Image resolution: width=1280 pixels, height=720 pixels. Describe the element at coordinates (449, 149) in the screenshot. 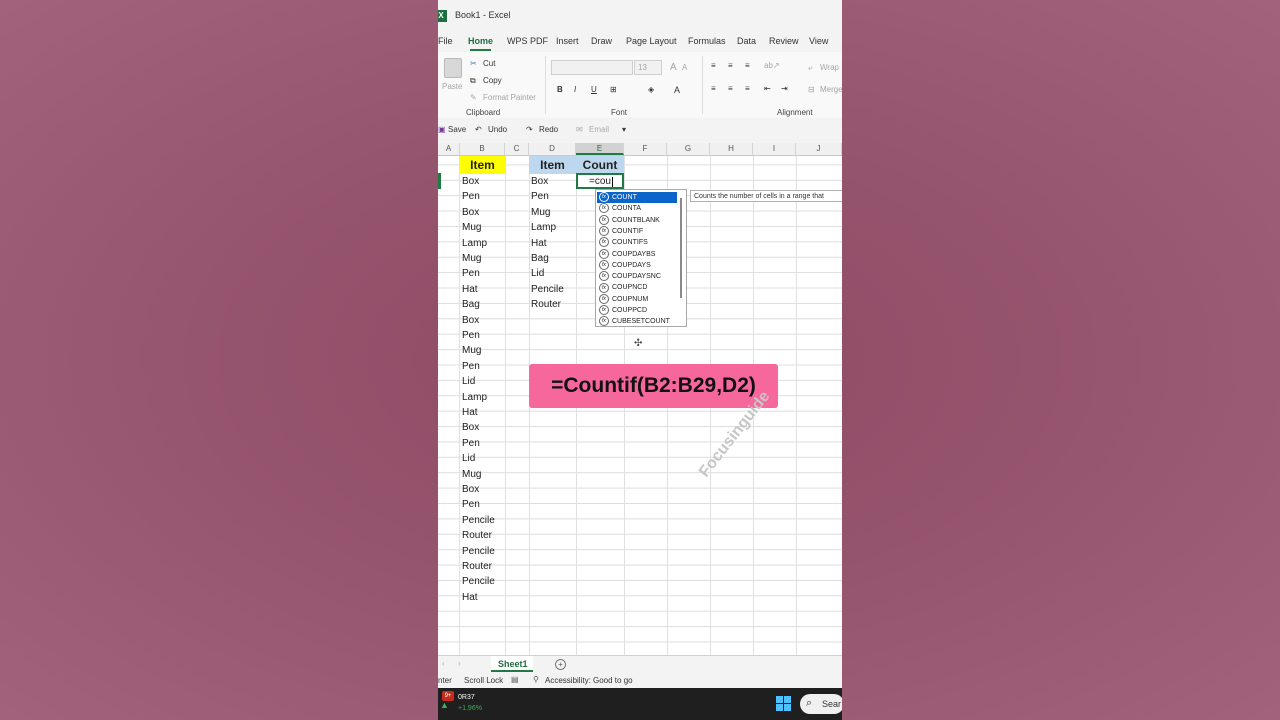

I see `column-header-a: A` at that location.